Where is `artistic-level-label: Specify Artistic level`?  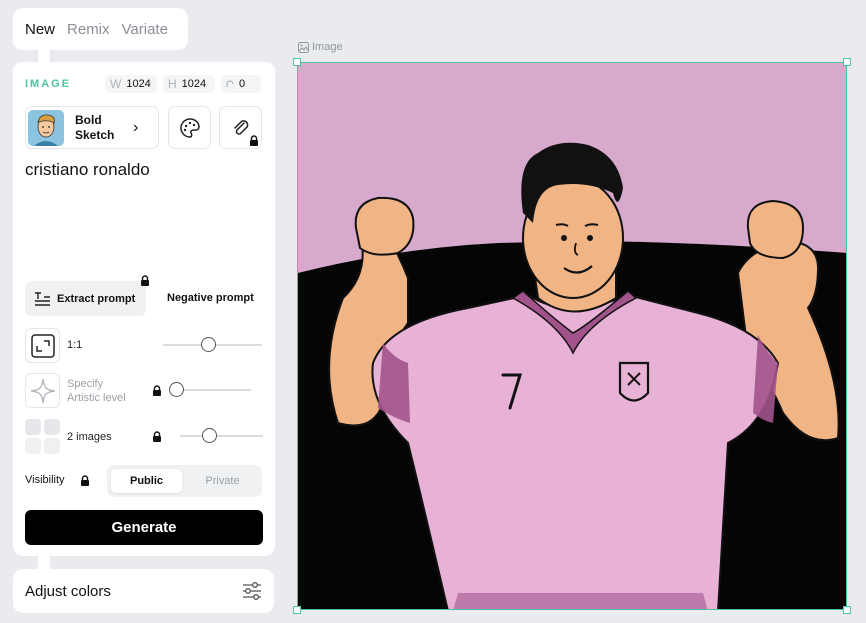 artistic-level-label: Specify Artistic level is located at coordinates (96, 391).